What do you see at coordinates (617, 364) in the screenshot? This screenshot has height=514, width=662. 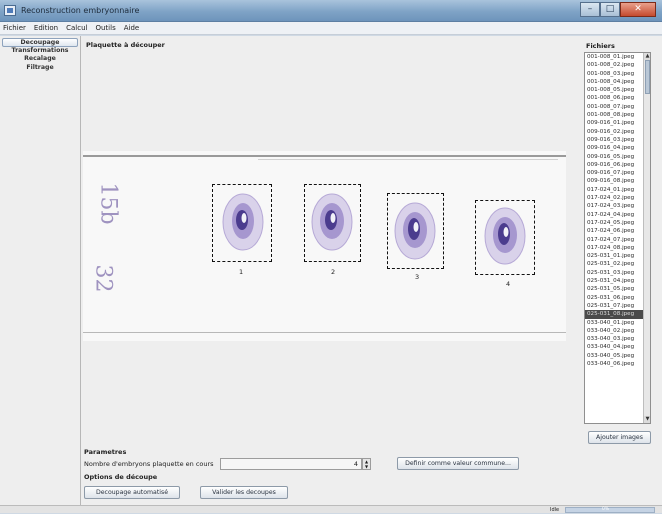 I see `file-list-item: 033-040_06.jpeg` at bounding box center [617, 364].